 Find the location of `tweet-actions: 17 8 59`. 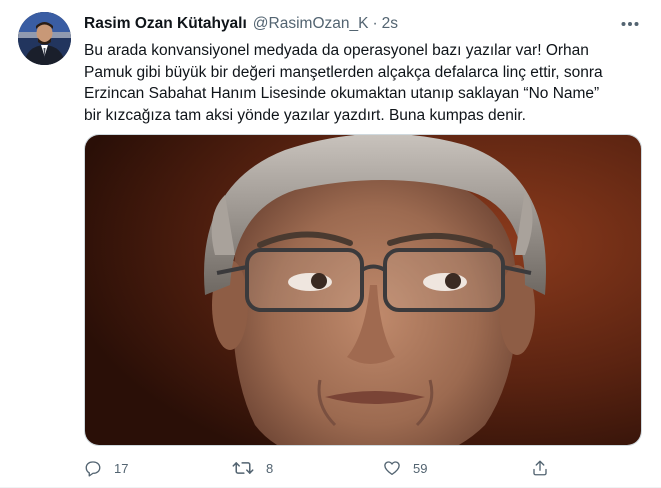

tweet-actions: 17 8 59 is located at coordinates (319, 468).